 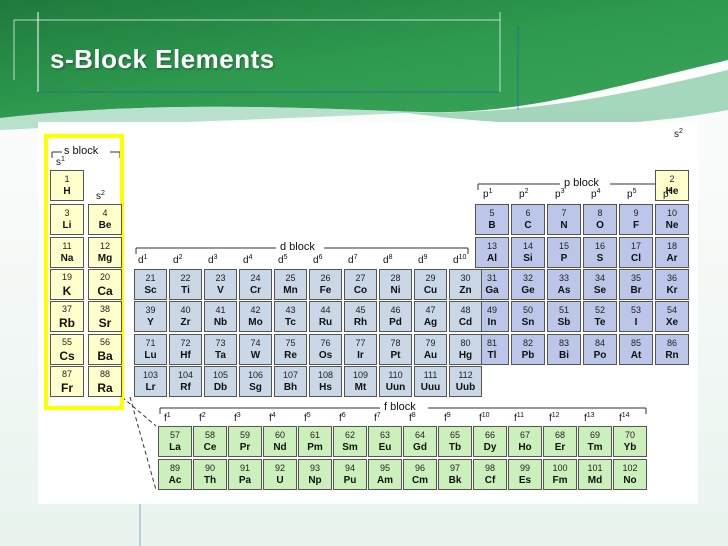 I want to click on element-symbol: Br, so click(x=636, y=290).